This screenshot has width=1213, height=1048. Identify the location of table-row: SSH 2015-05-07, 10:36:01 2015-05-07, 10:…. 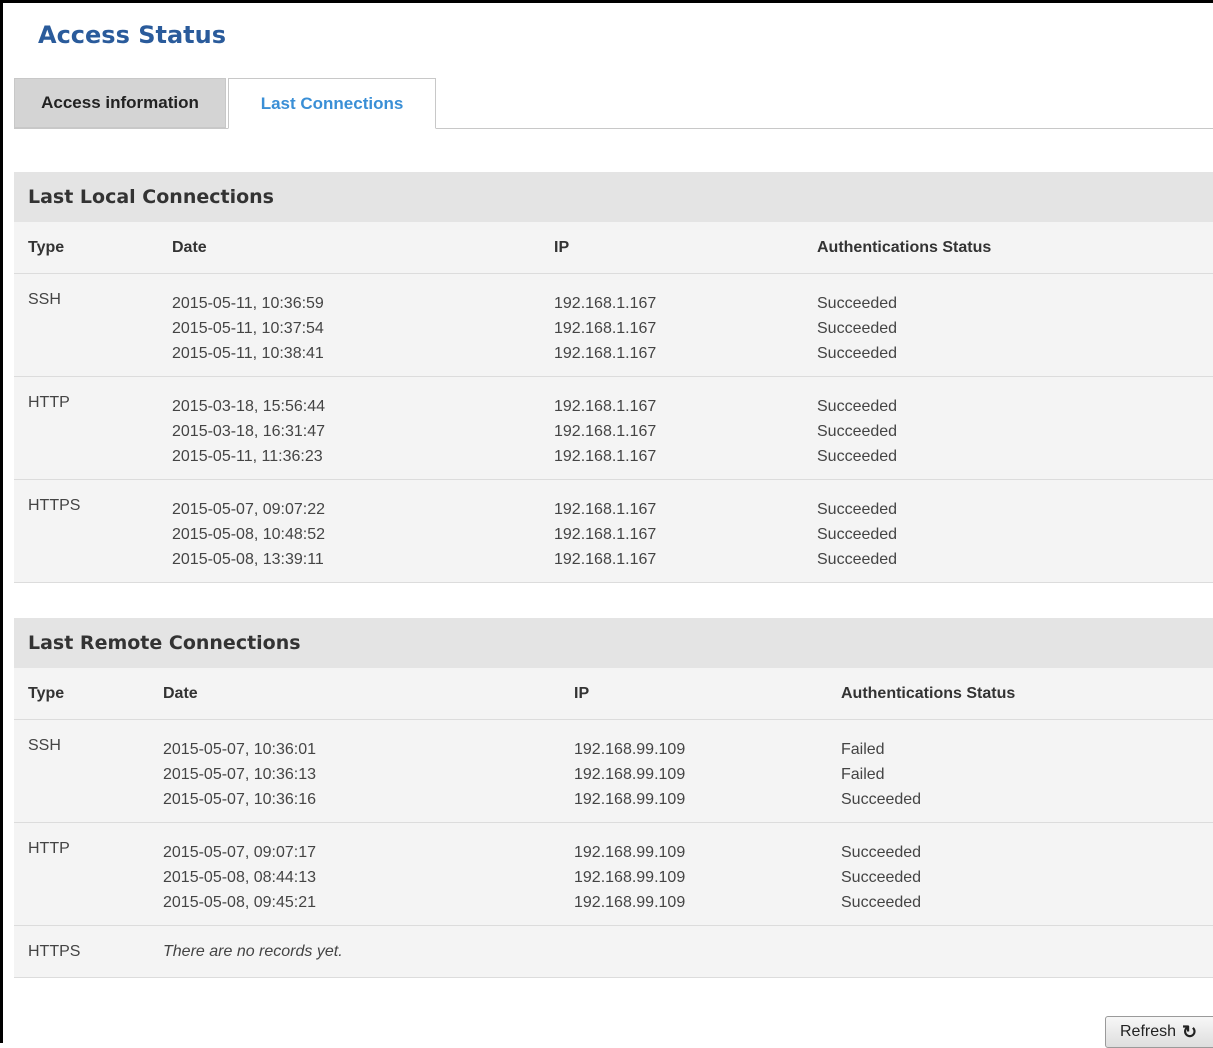
(613, 771).